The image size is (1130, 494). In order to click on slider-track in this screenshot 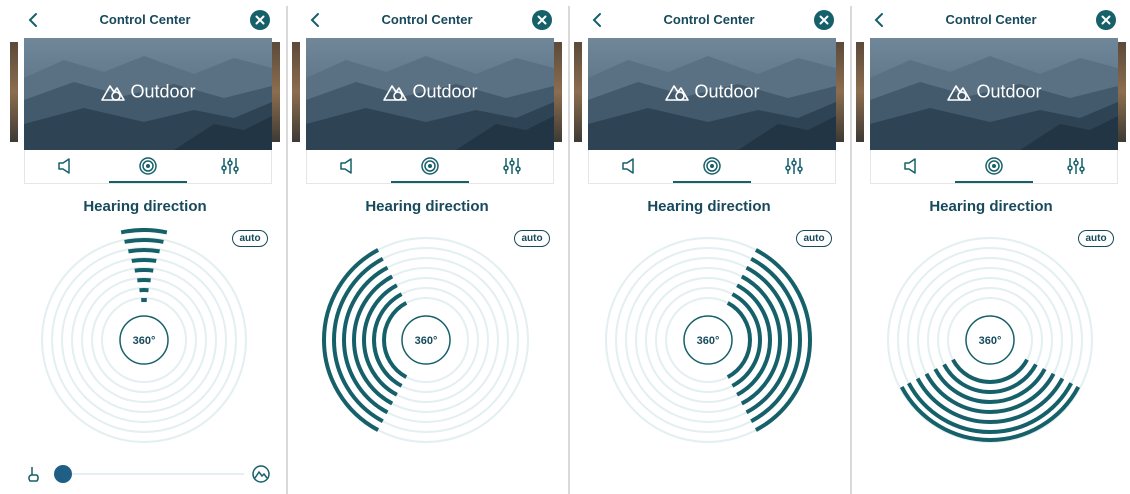, I will do `click(154, 474)`.